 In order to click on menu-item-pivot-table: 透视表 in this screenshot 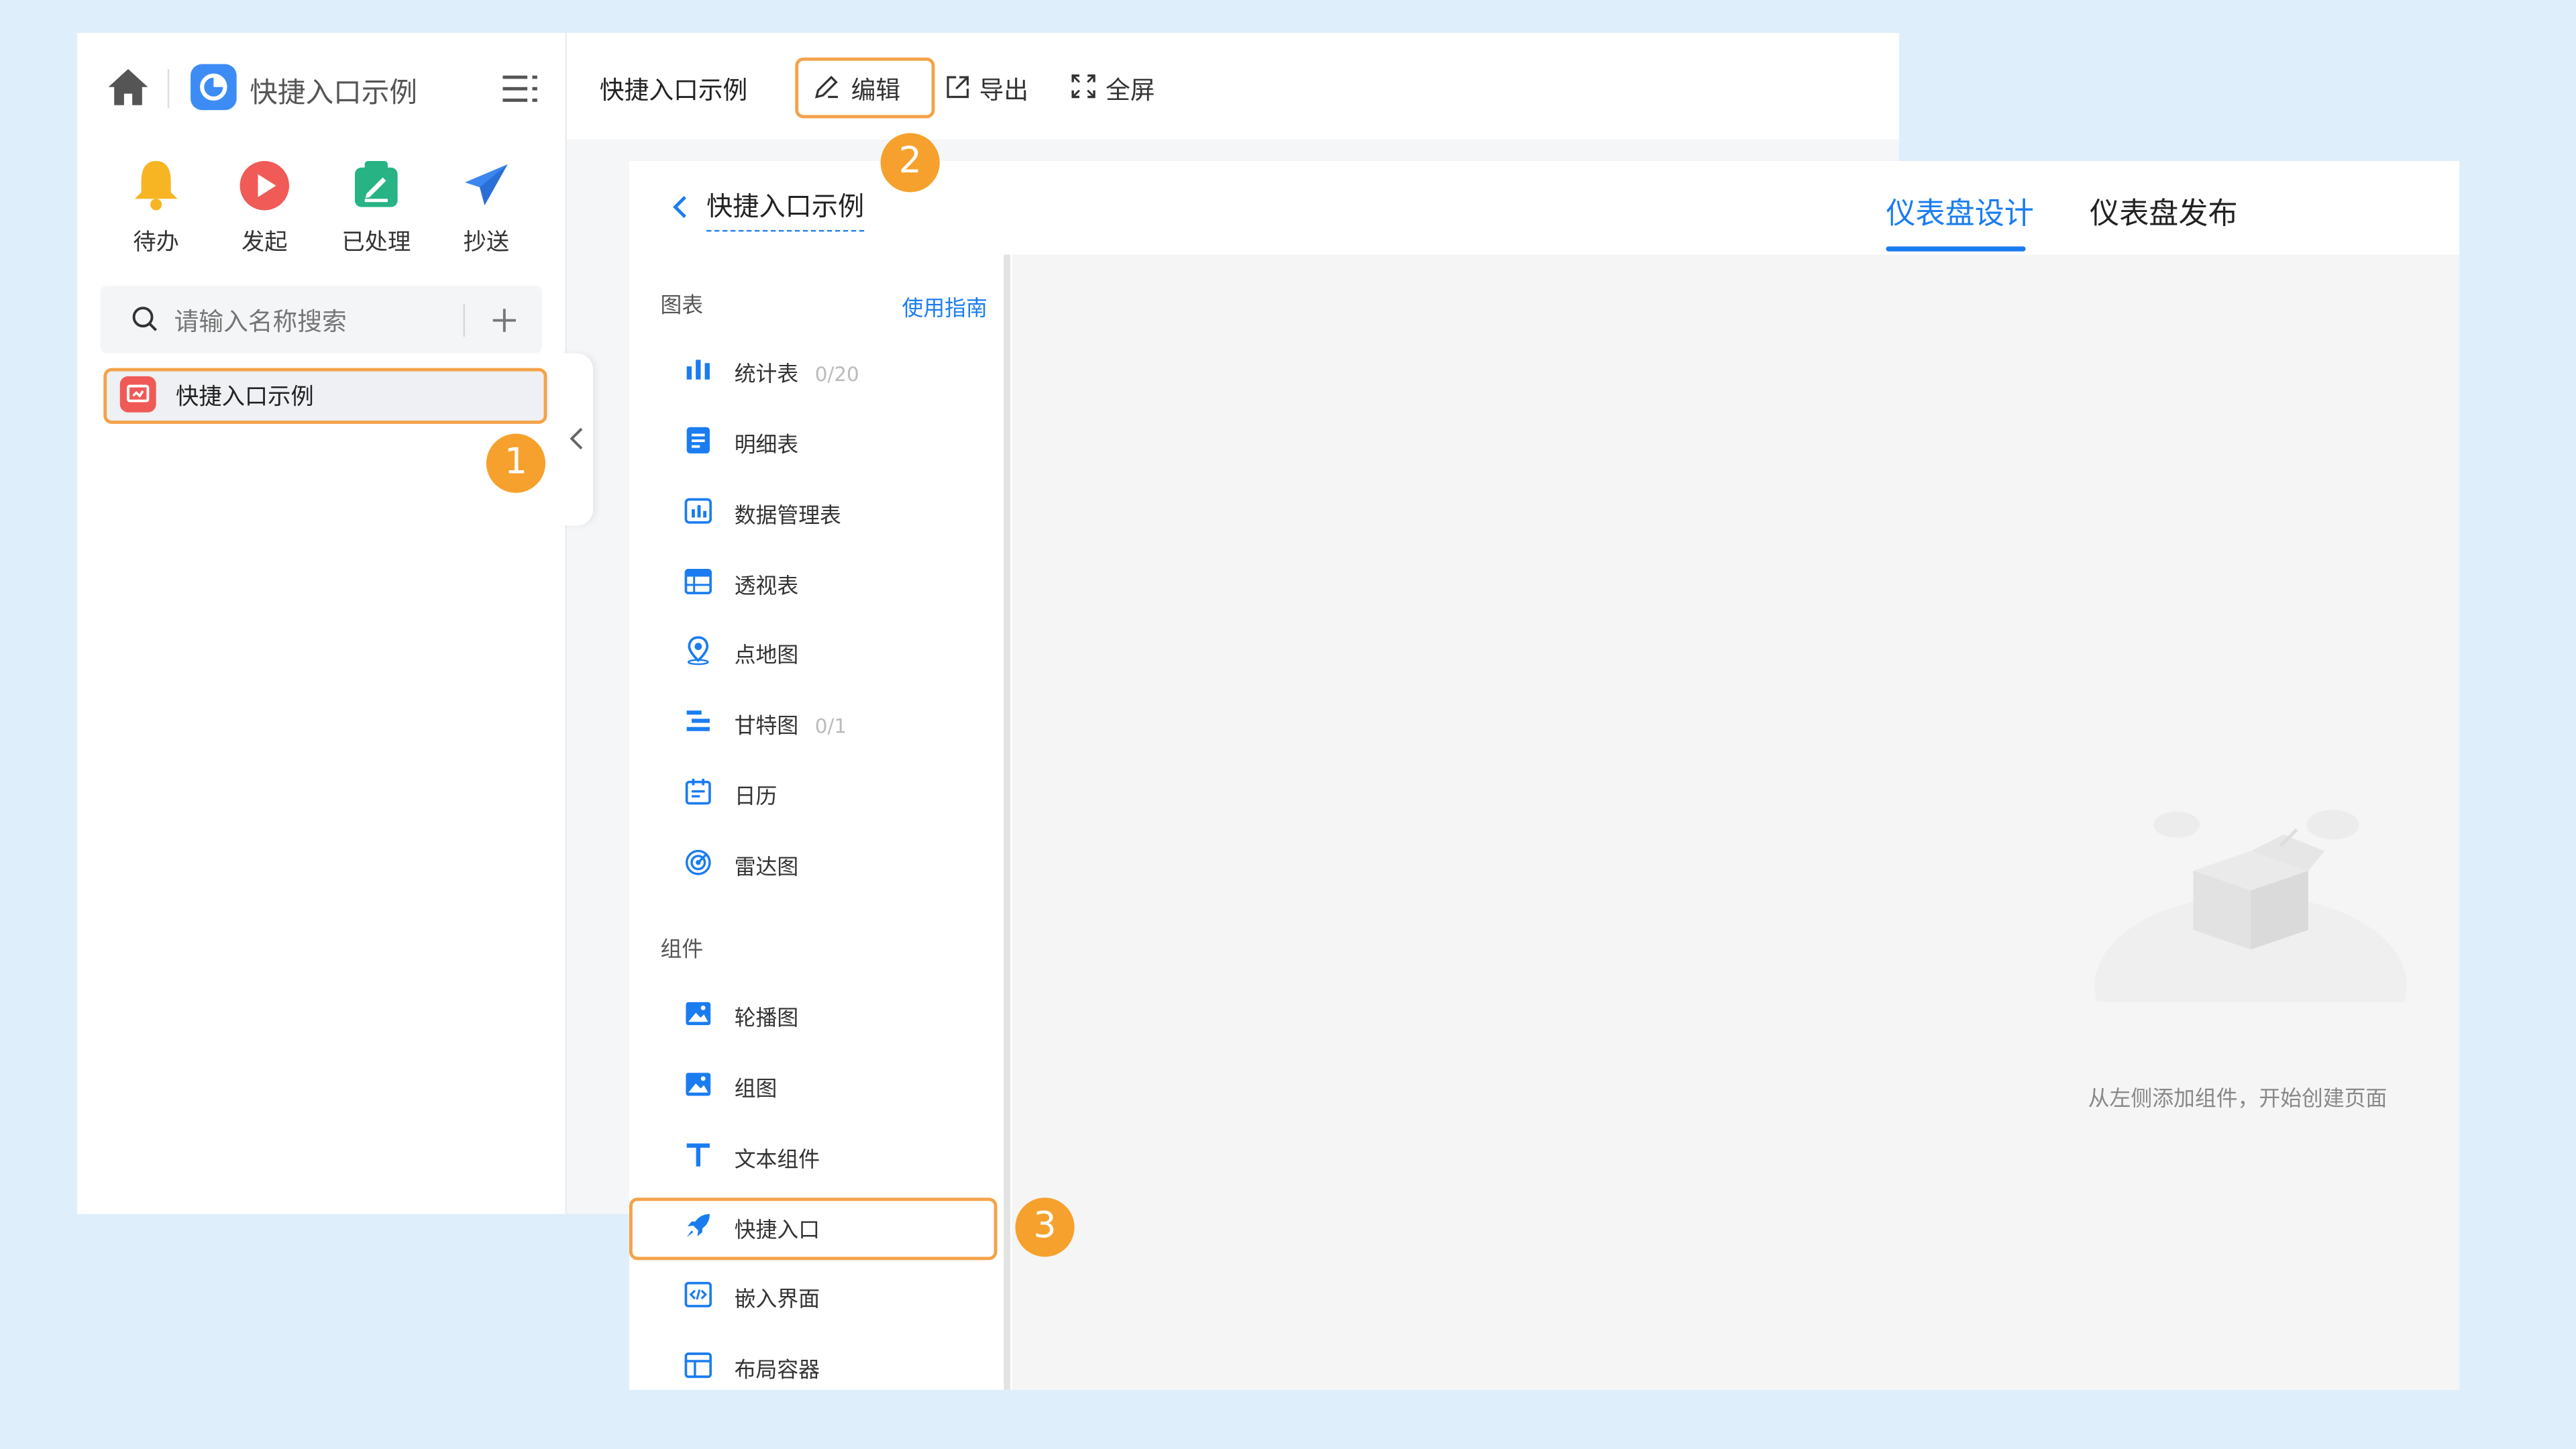, I will do `click(825, 583)`.